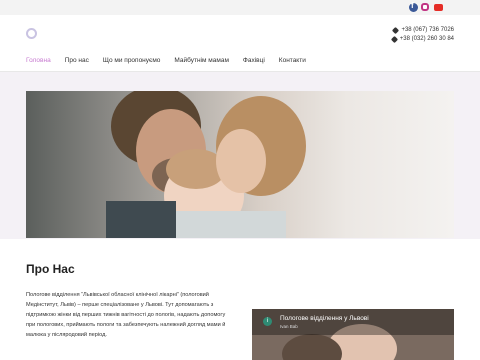 This screenshot has height=360, width=480. Describe the element at coordinates (77, 60) in the screenshot. I see `nav-about: Про нас` at that location.